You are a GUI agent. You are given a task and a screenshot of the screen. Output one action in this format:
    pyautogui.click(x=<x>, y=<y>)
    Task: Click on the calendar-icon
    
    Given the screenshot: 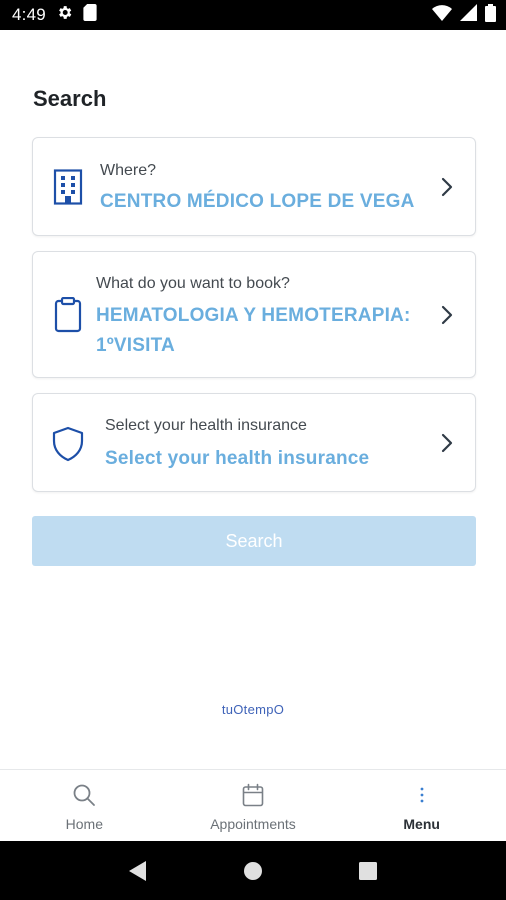 What is the action you would take?
    pyautogui.click(x=253, y=795)
    